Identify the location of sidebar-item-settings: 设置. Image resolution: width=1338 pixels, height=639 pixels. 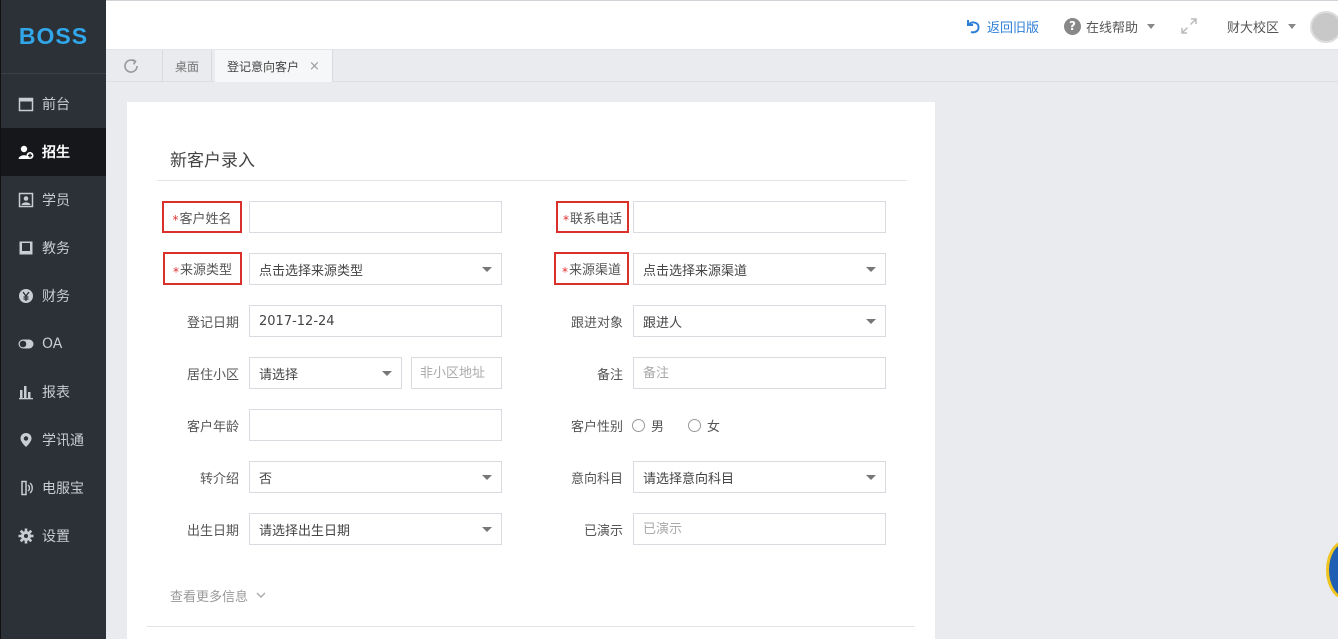
(53, 536).